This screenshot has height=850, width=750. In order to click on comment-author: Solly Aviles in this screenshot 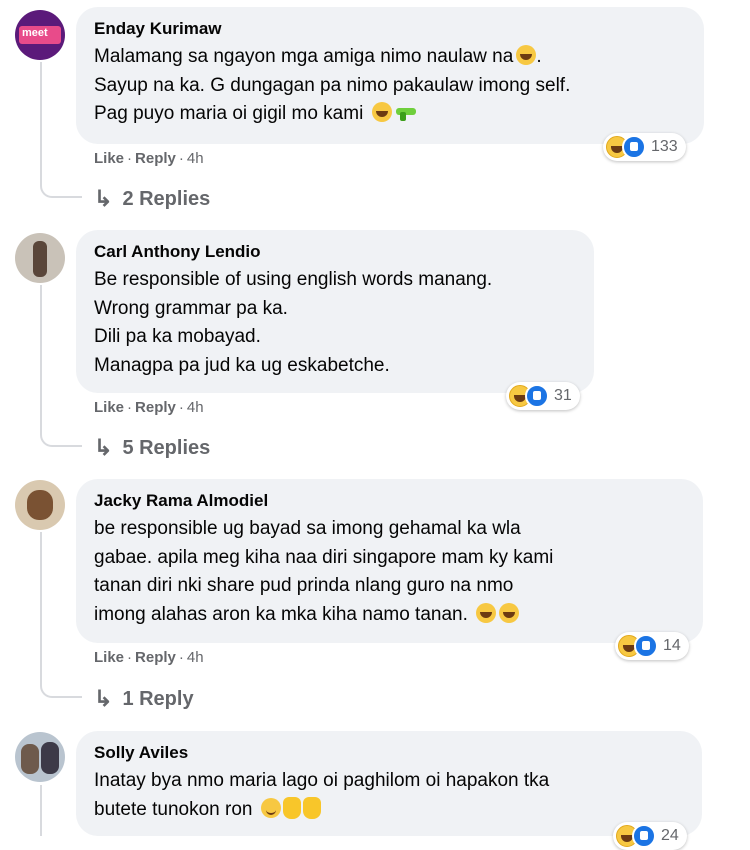, I will do `click(389, 753)`.